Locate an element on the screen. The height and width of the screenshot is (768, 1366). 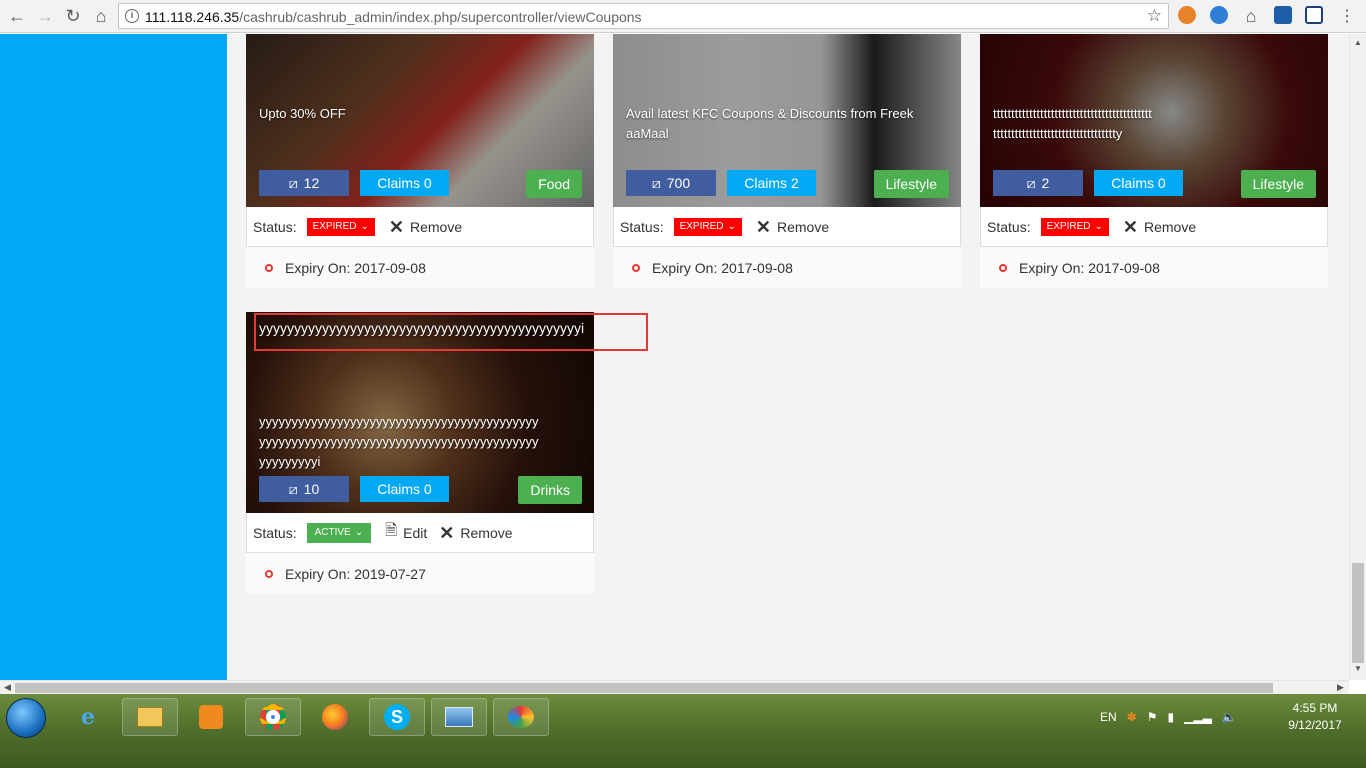
usage-count: 700 is located at coordinates (678, 183).